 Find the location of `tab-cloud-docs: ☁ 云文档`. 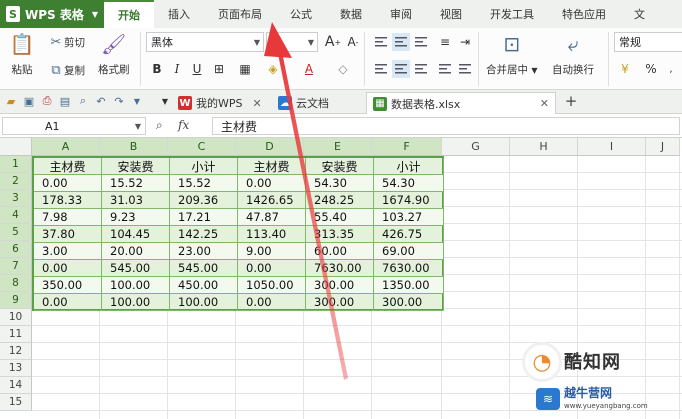

tab-cloud-docs: ☁ 云文档 is located at coordinates (303, 103).